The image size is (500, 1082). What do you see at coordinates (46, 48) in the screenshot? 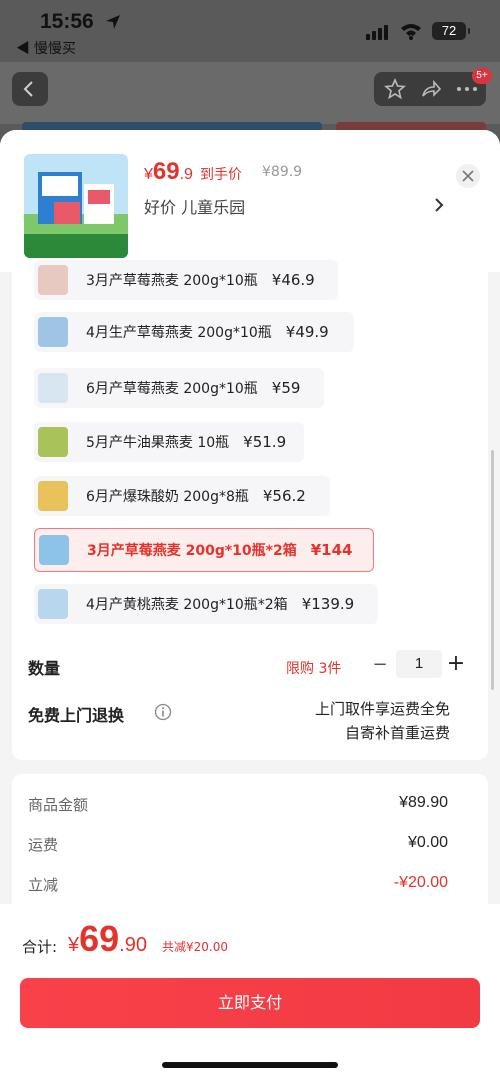
I see `back-to-app-link: ◀ 慢慢买` at bounding box center [46, 48].